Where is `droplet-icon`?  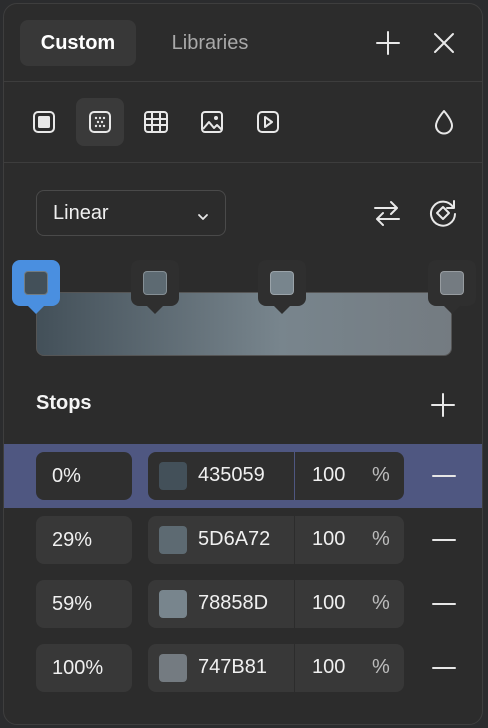 droplet-icon is located at coordinates (444, 122).